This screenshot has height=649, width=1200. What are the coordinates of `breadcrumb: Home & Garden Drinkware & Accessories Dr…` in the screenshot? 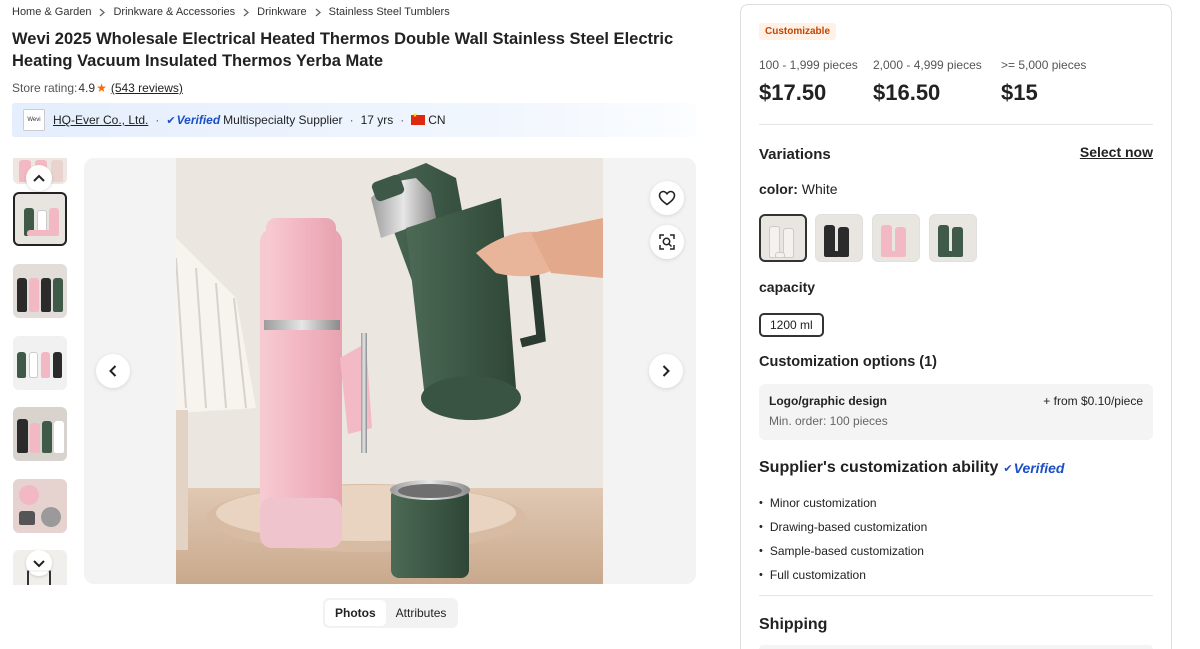 It's located at (231, 12).